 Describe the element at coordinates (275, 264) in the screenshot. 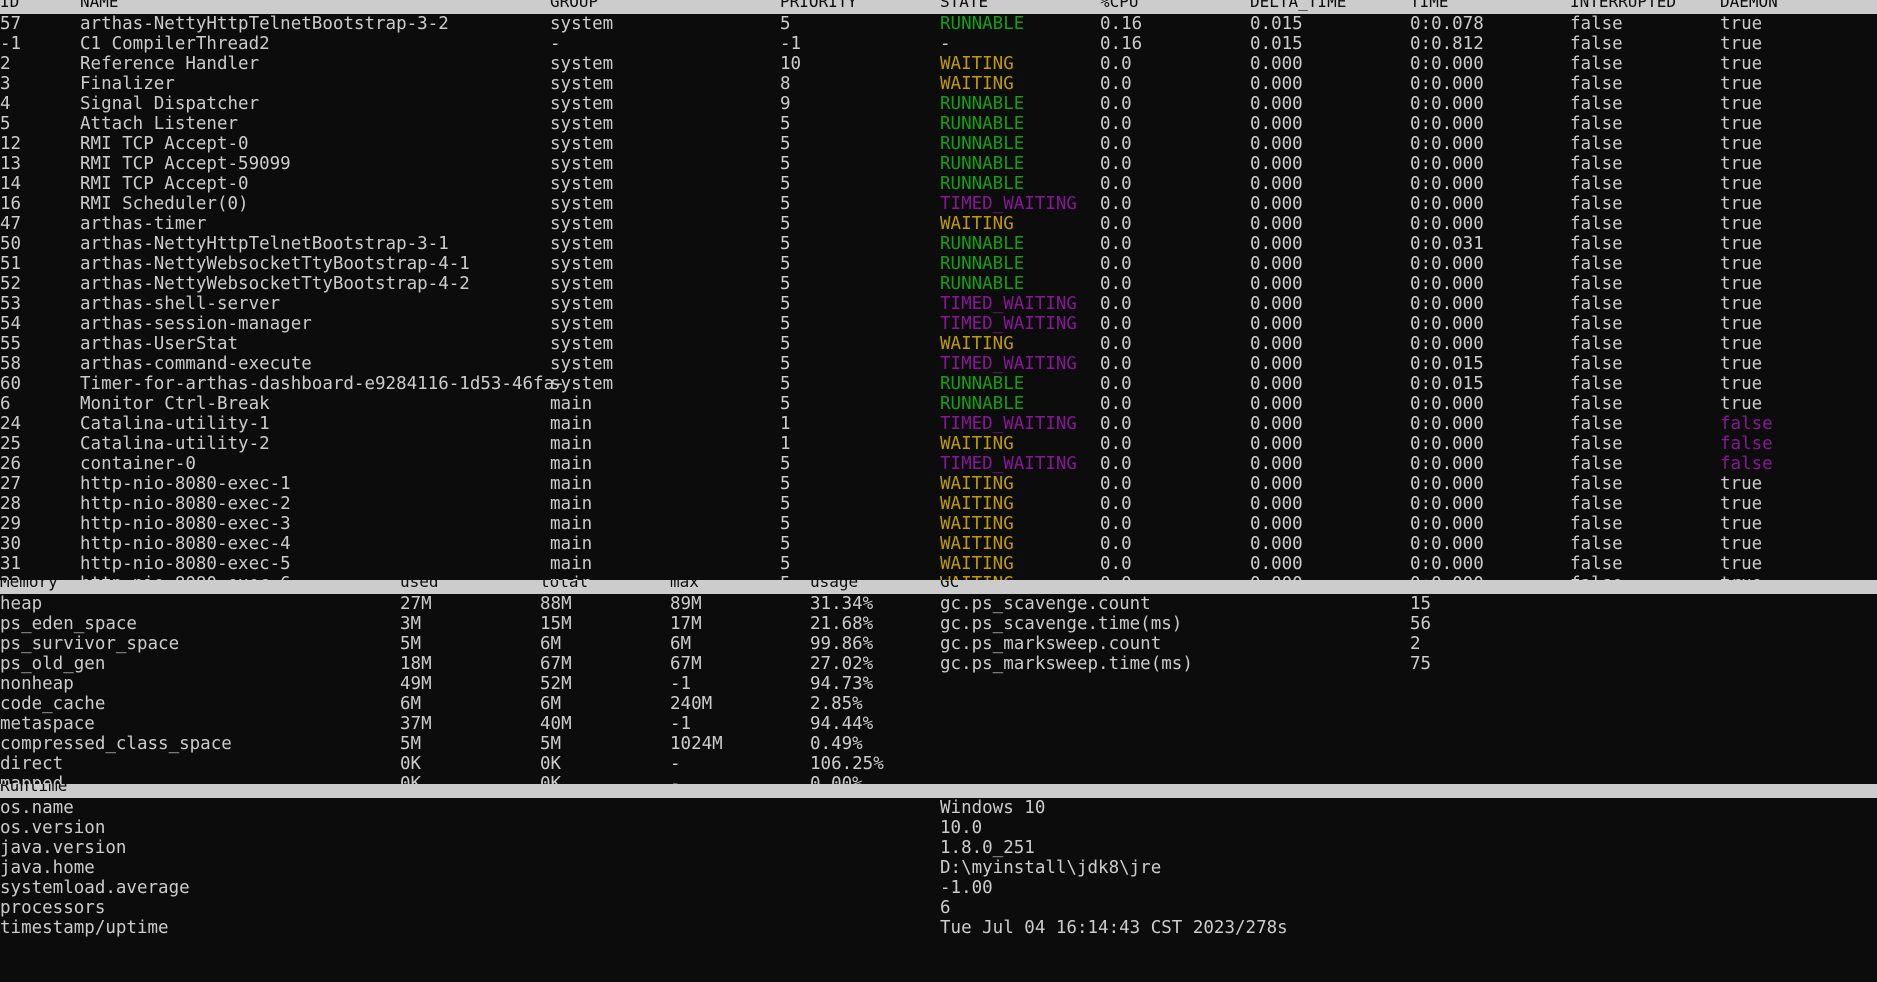

I see `thread-name: arthas-NettyWebsocketTtyBootstrap-4-1` at that location.